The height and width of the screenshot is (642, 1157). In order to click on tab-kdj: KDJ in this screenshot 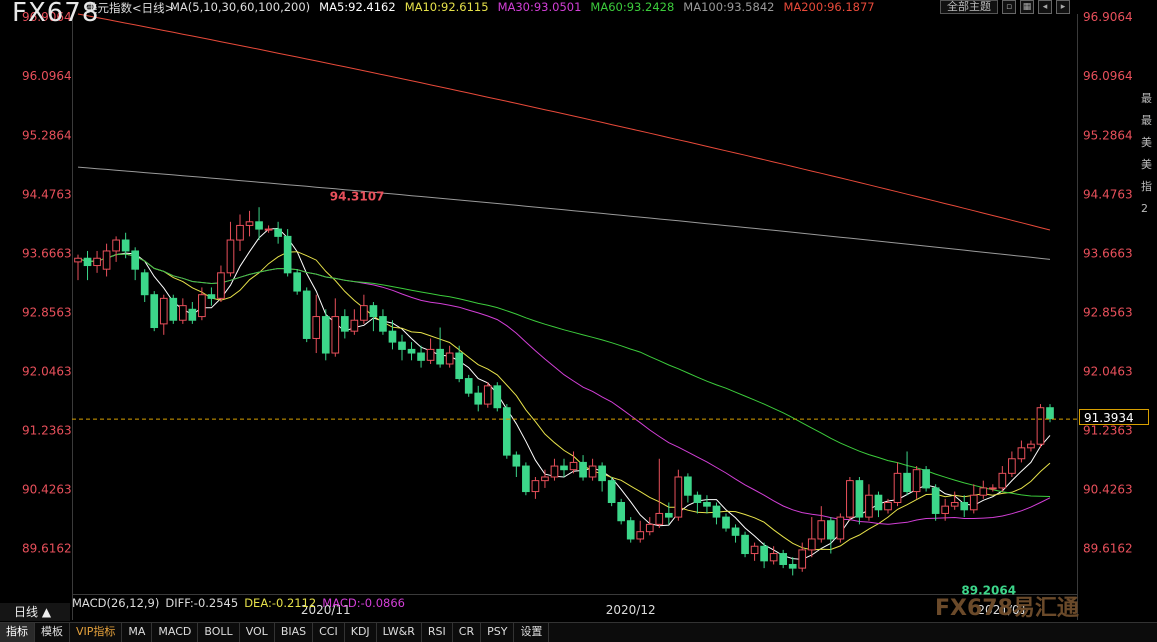, I will do `click(361, 632)`.